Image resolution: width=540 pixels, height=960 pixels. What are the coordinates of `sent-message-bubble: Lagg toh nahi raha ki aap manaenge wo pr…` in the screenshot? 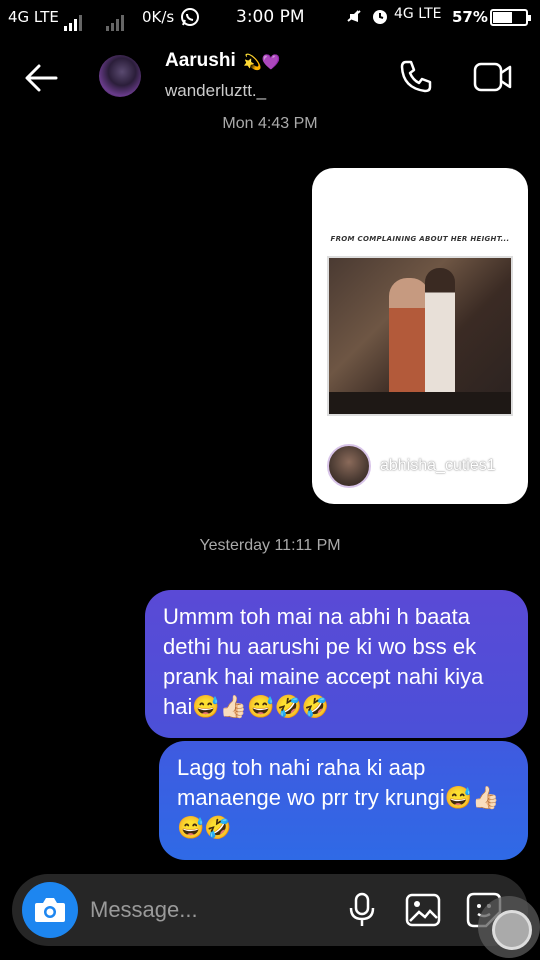 It's located at (343, 800).